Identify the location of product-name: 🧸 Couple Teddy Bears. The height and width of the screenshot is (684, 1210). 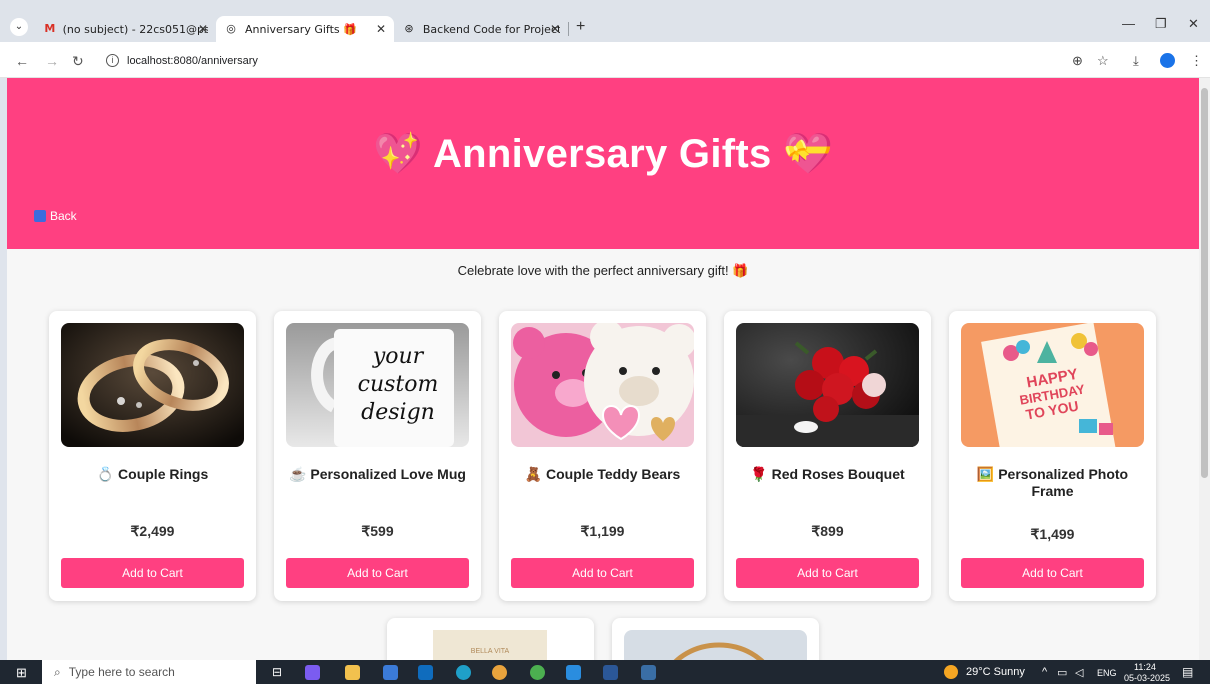
(602, 474).